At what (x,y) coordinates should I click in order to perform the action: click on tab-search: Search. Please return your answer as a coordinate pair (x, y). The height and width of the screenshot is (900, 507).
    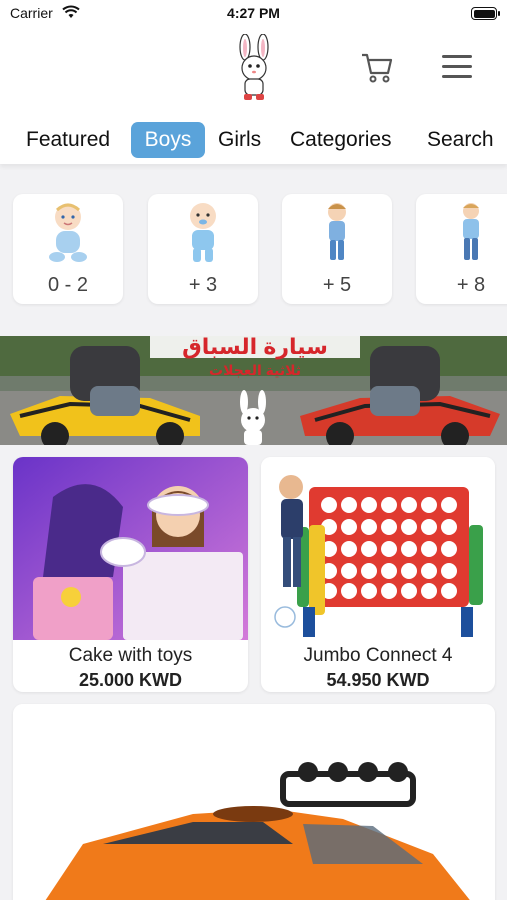
    Looking at the image, I should click on (460, 140).